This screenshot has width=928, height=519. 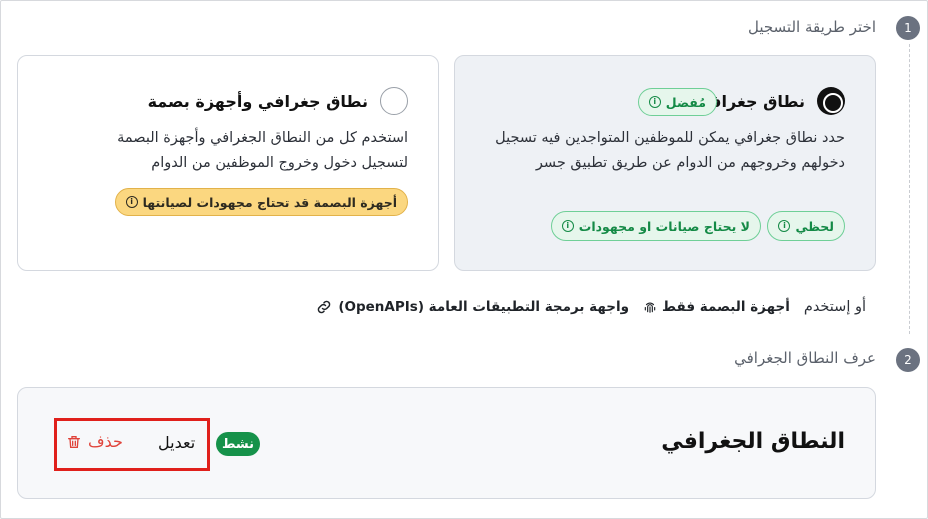 What do you see at coordinates (811, 27) in the screenshot?
I see `step-title-1: اختر طريقة التسجيل` at bounding box center [811, 27].